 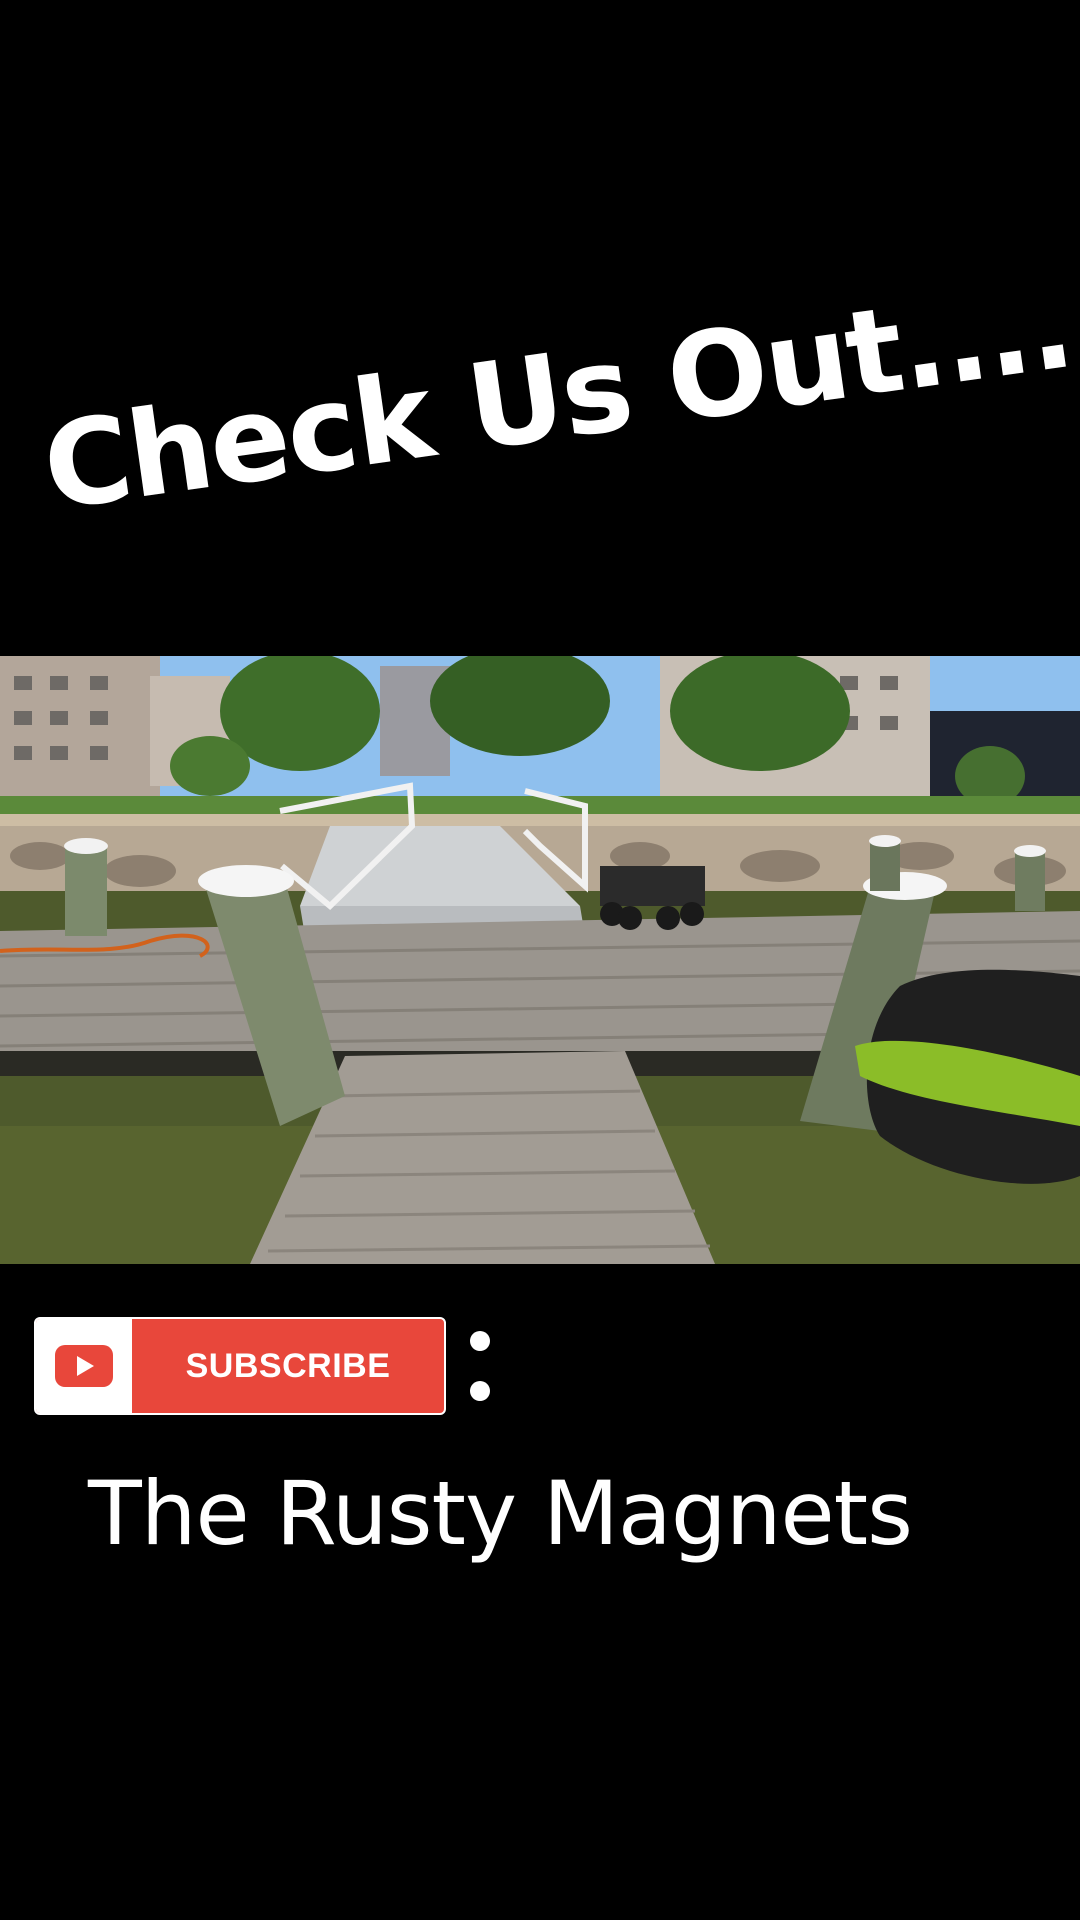 I want to click on subscribe-button: SUBSCRIBE, so click(x=240, y=1366).